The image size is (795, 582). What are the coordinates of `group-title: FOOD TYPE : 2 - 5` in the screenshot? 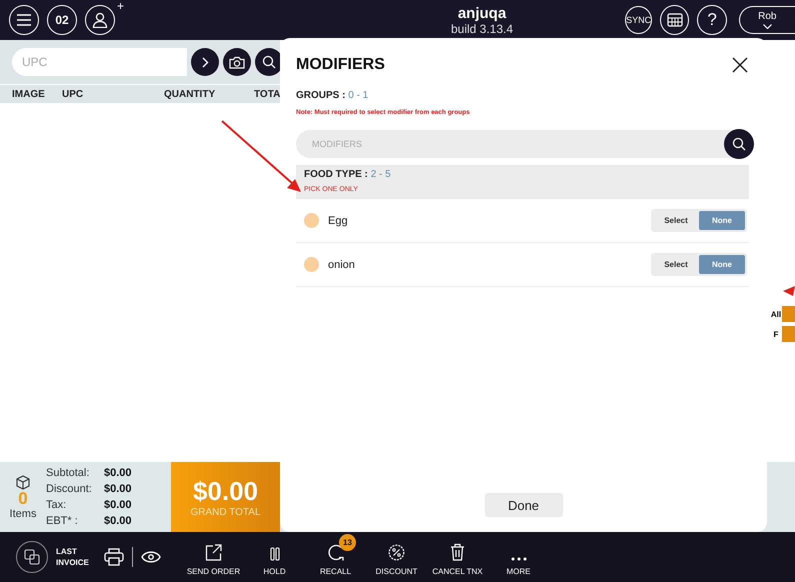 It's located at (348, 174).